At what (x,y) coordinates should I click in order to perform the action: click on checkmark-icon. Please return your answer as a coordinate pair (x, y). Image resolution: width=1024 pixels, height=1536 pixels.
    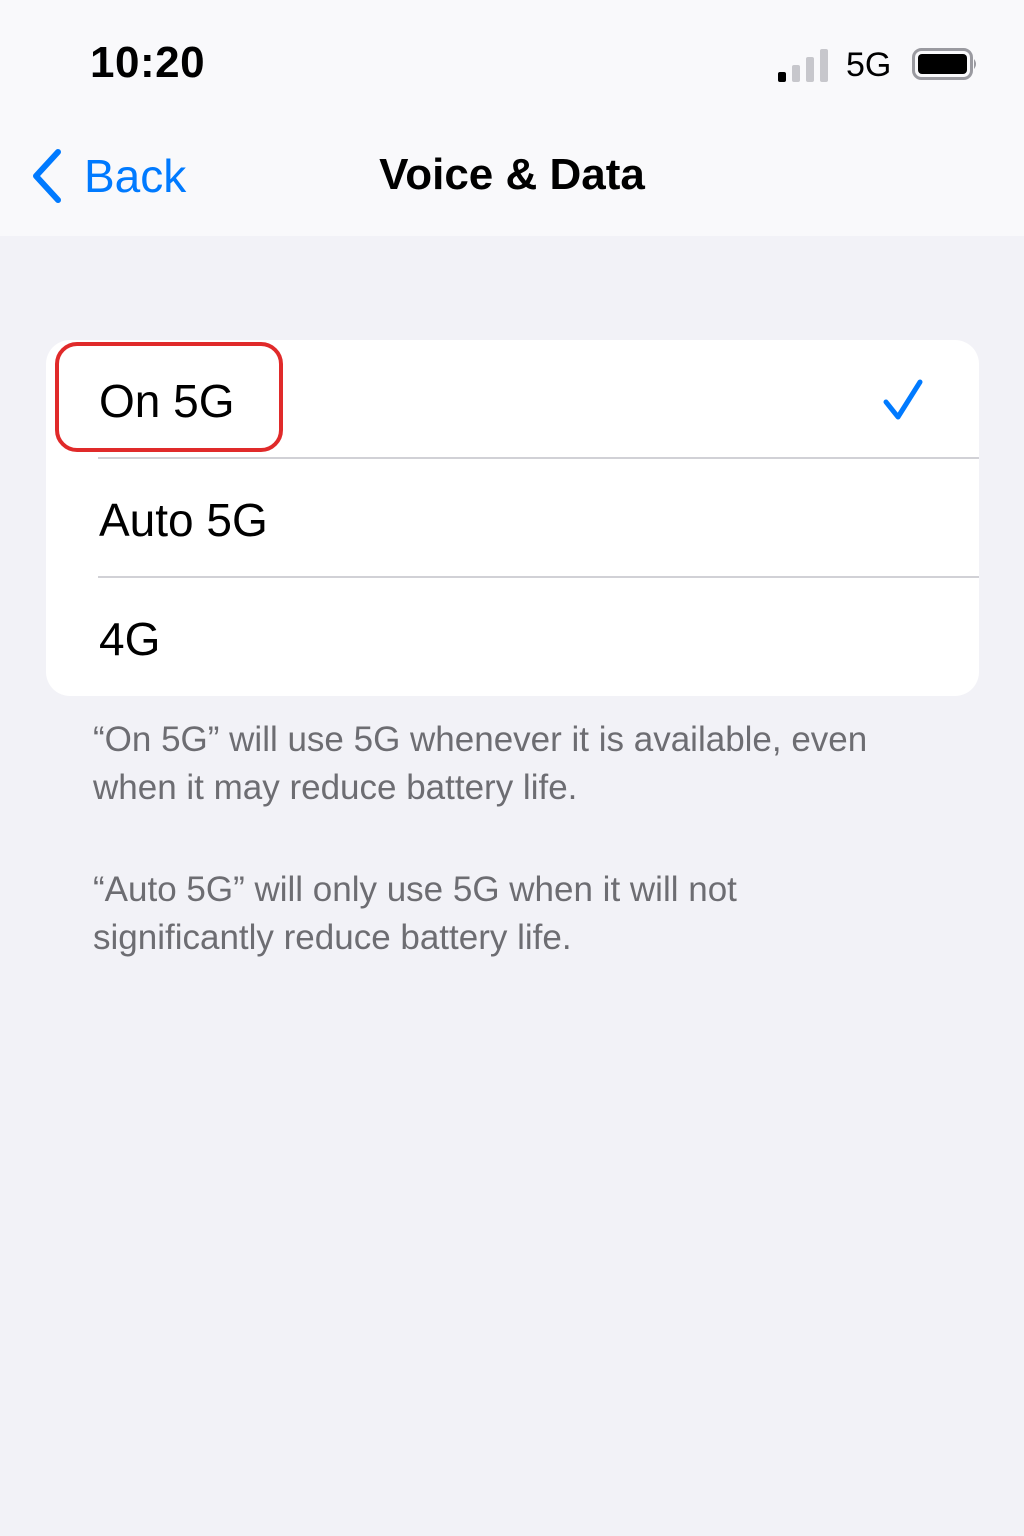
    Looking at the image, I should click on (903, 399).